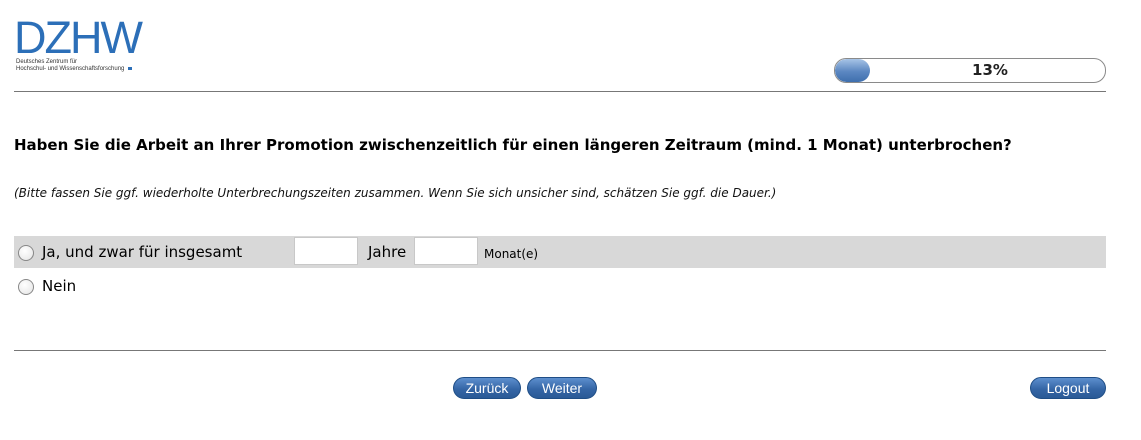 The image size is (1141, 440). Describe the element at coordinates (1068, 388) in the screenshot. I see `logout-button: Logout` at that location.